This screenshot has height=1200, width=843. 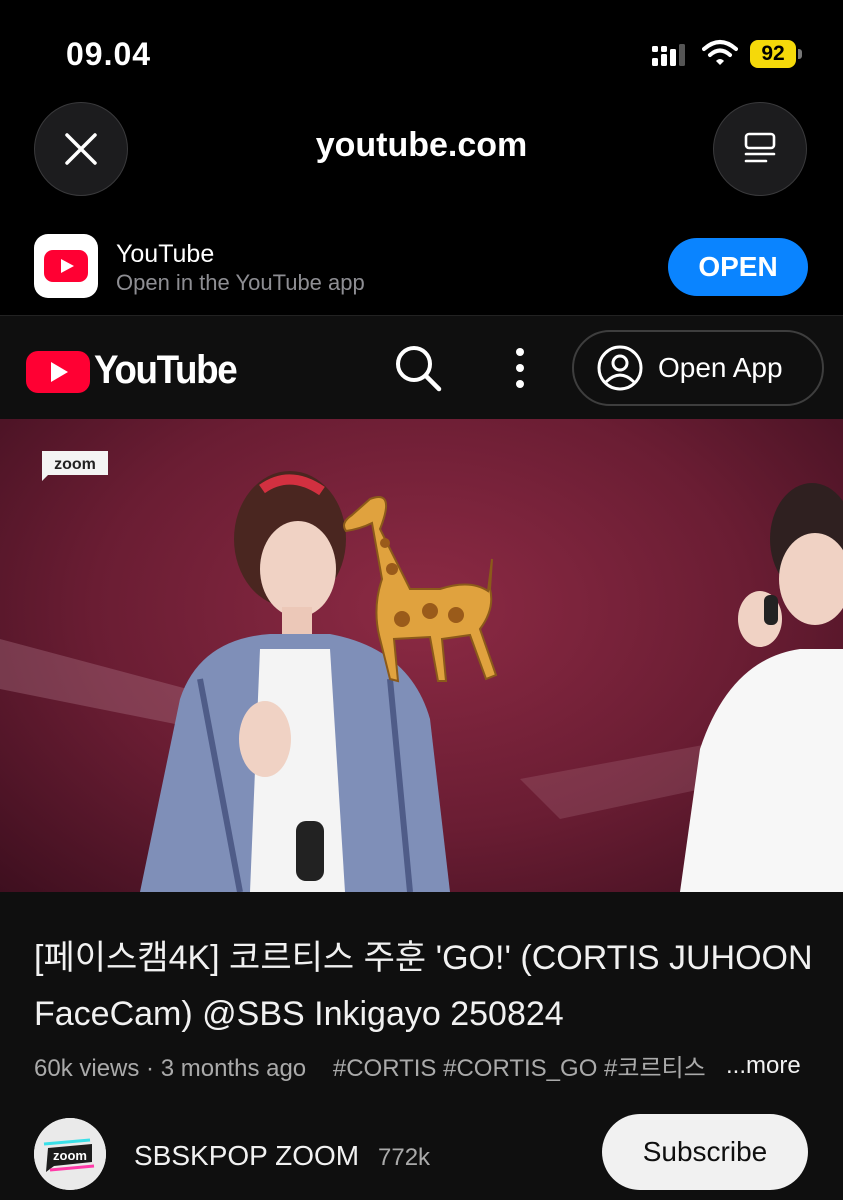 I want to click on youtube-header: YouTube Open App, so click(x=421, y=367).